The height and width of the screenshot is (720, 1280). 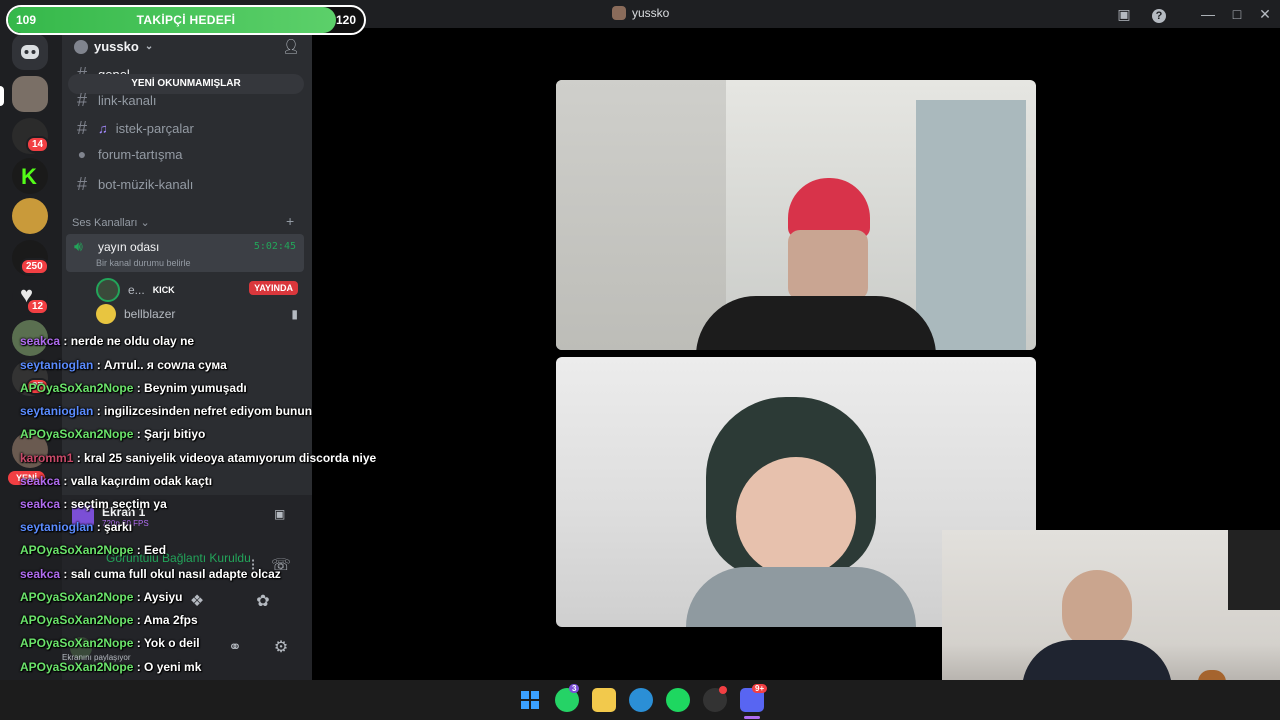 I want to click on server-badge: 12, so click(x=38, y=306).